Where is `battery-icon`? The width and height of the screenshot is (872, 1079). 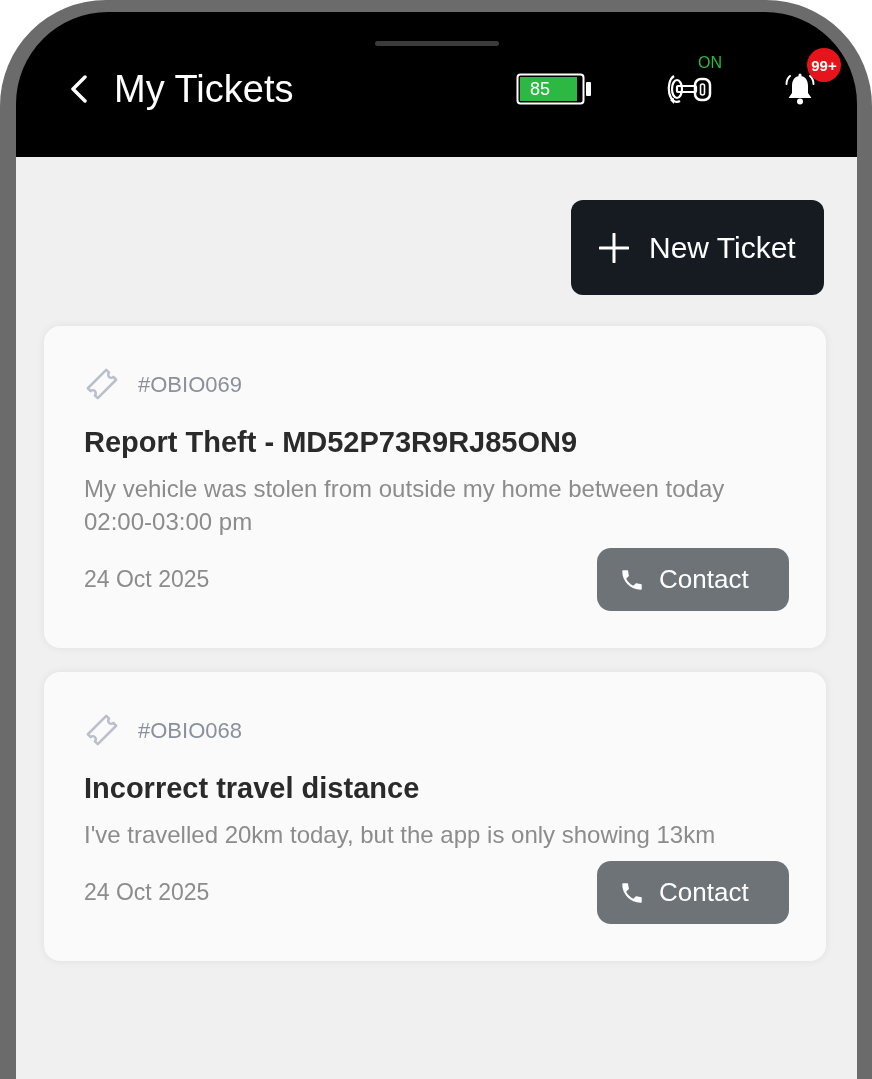
battery-icon is located at coordinates (553, 89).